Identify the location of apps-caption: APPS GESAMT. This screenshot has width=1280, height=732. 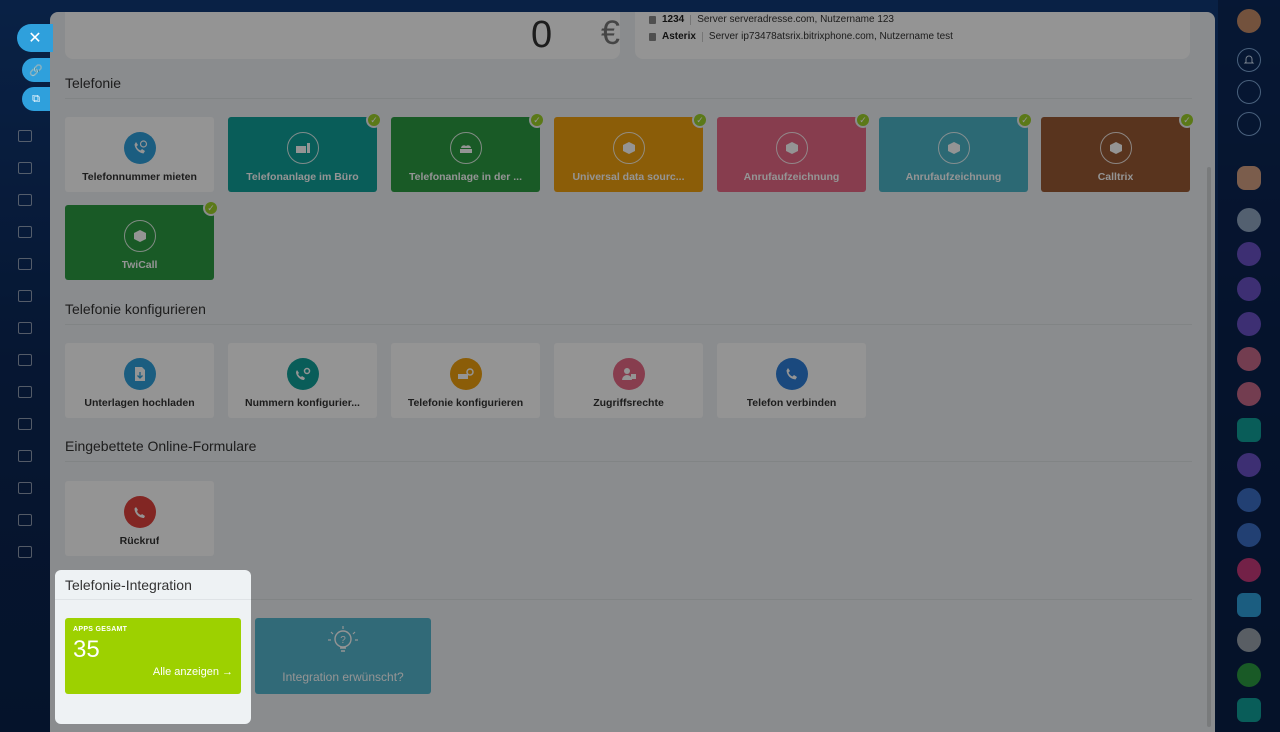
(100, 629).